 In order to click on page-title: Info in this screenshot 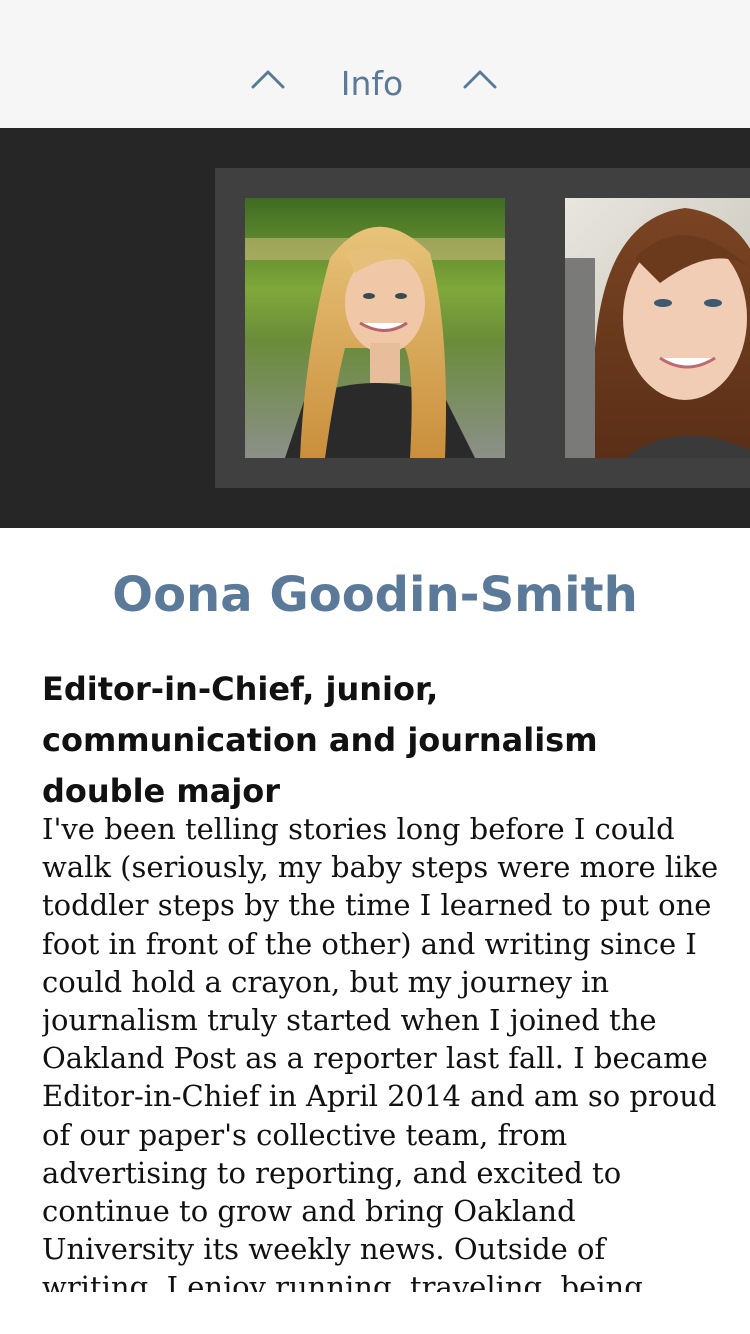, I will do `click(372, 83)`.